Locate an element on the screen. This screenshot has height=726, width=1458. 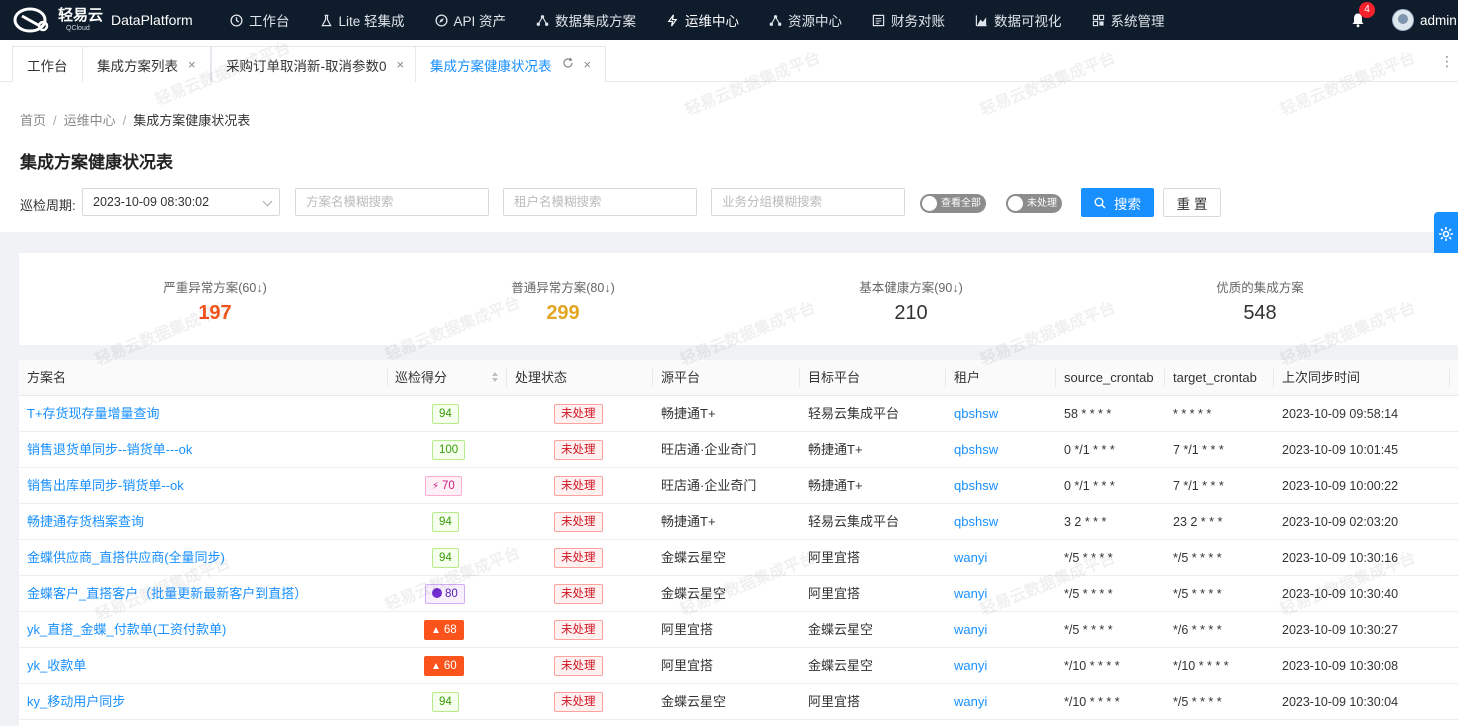
tab-label: 工作台 is located at coordinates (47, 66).